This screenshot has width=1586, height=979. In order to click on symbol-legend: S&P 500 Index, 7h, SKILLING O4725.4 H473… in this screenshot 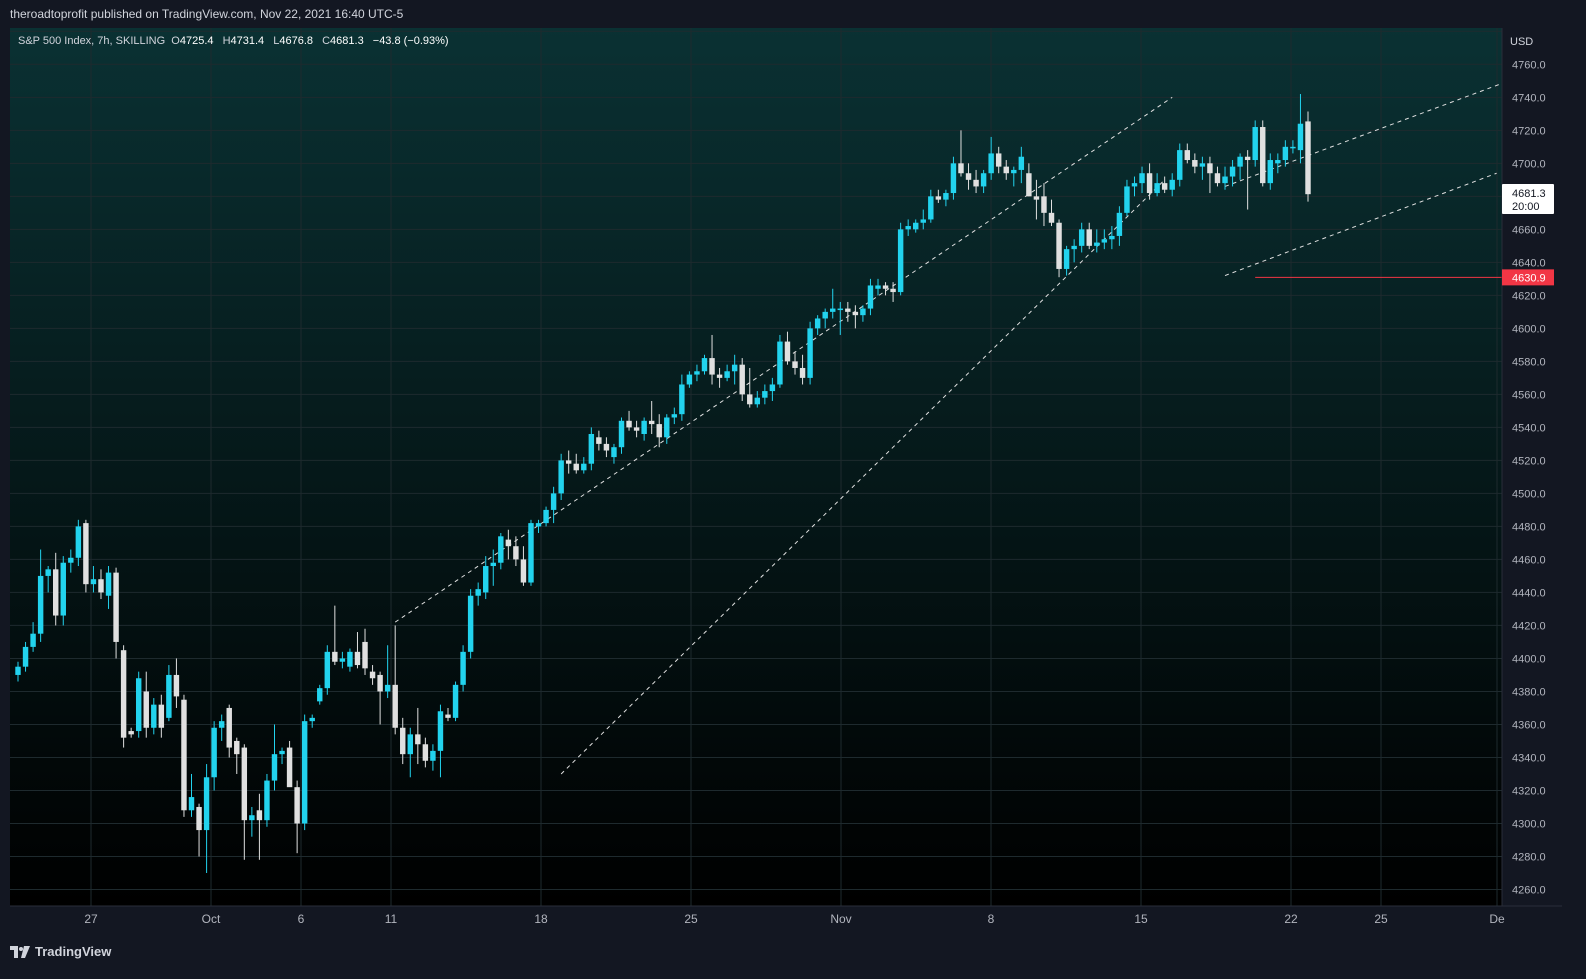, I will do `click(236, 41)`.